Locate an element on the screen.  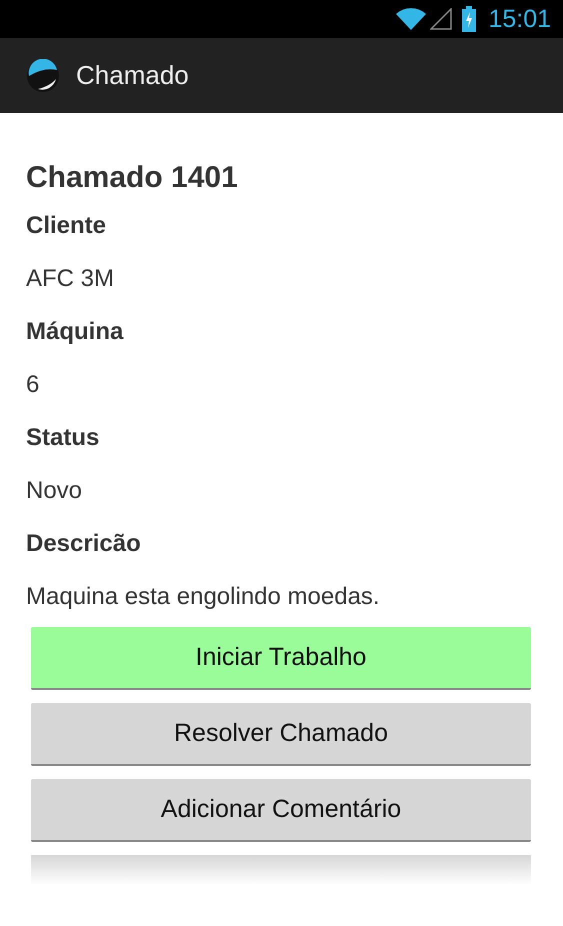
action-button: Resolver Chamado is located at coordinates (281, 734).